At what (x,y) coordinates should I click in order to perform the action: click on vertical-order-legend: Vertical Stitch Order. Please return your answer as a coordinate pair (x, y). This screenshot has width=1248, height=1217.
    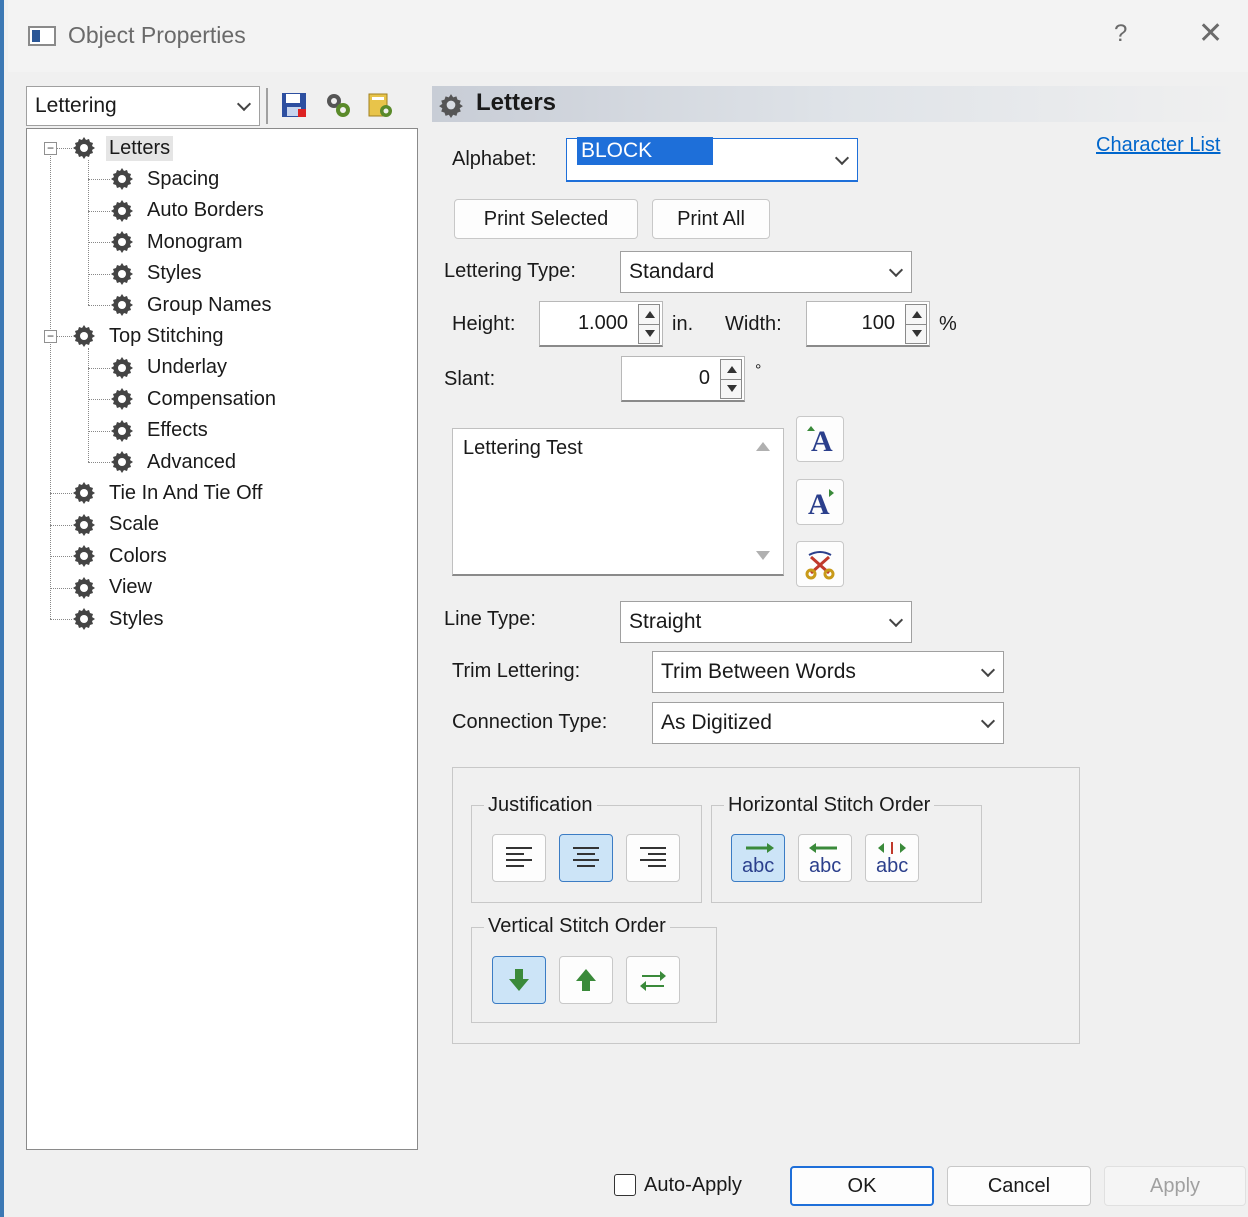
    Looking at the image, I should click on (577, 926).